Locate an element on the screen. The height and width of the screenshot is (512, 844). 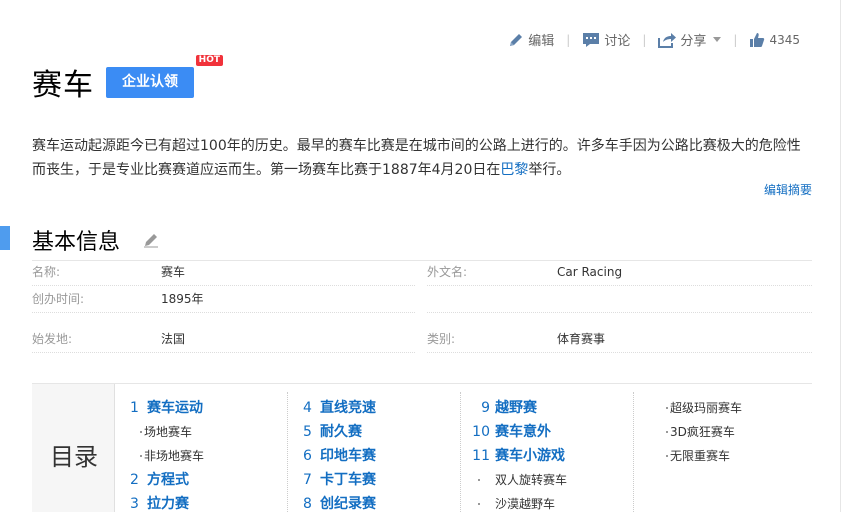
catalog-subitem: 场地赛车 is located at coordinates (167, 432).